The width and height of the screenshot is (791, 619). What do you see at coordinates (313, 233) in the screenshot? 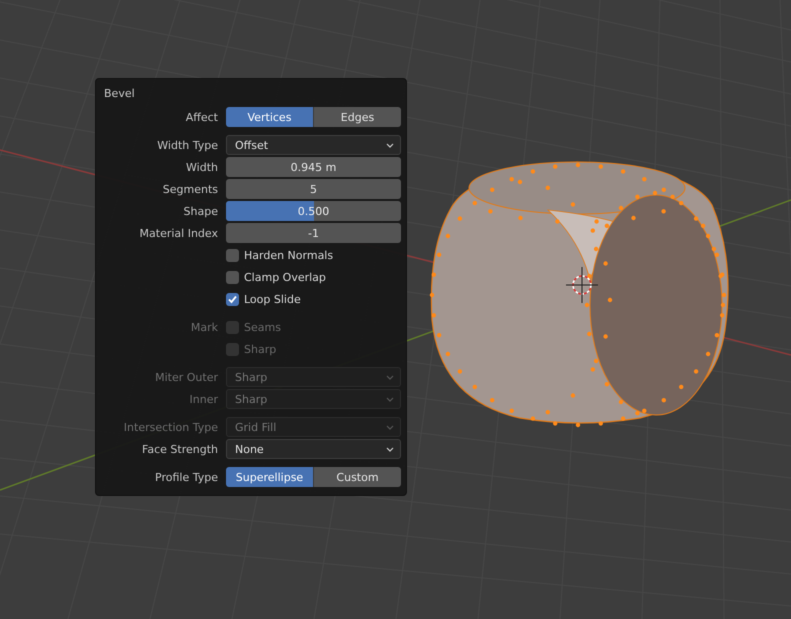
I see `number-field: -1` at bounding box center [313, 233].